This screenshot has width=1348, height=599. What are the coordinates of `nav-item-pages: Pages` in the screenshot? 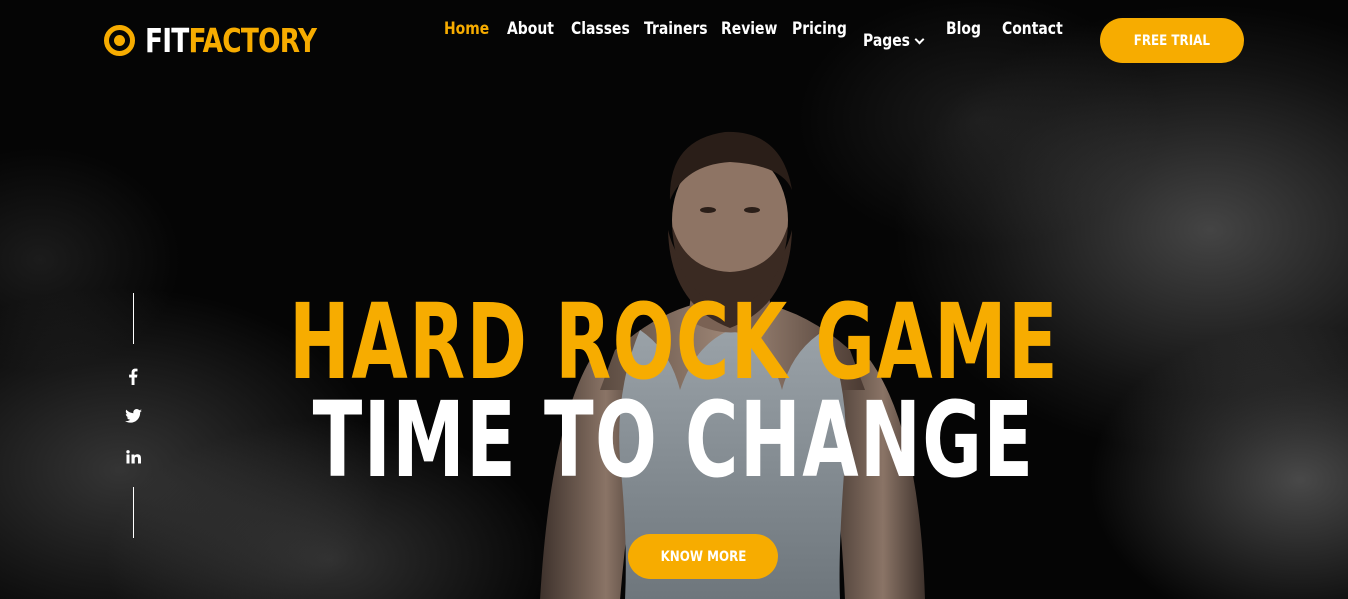 It's located at (894, 41).